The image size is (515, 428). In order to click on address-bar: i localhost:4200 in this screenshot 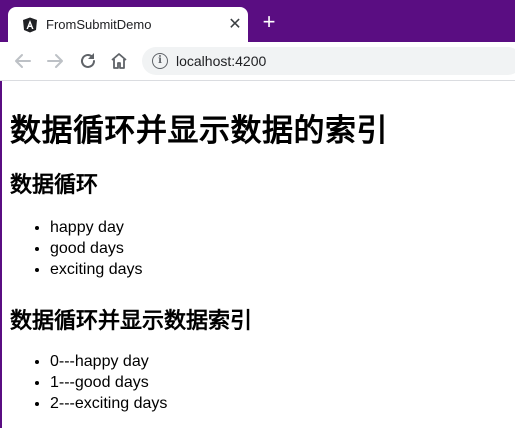, I will do `click(328, 61)`.